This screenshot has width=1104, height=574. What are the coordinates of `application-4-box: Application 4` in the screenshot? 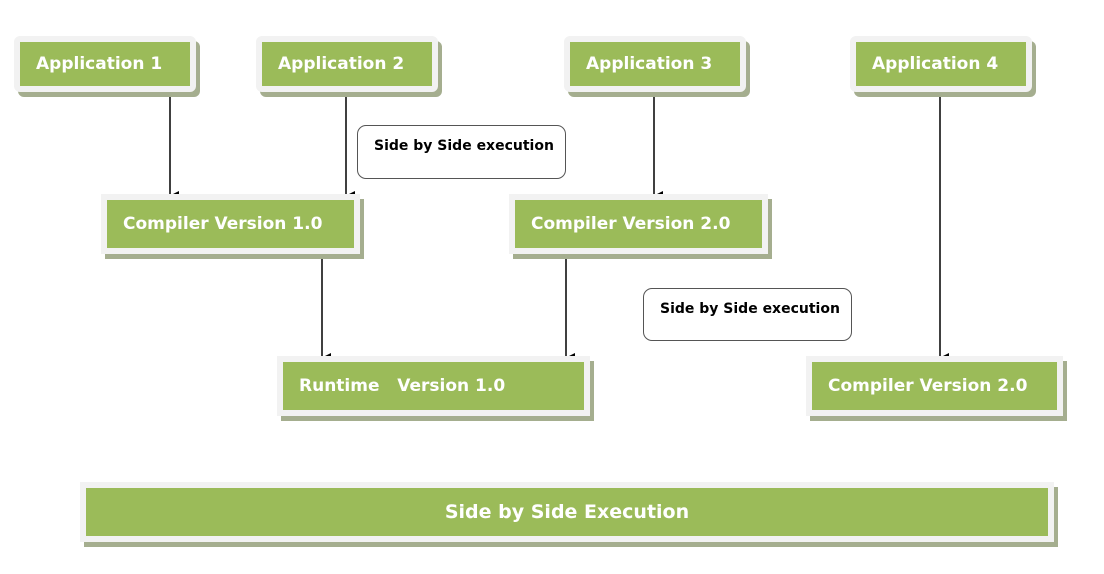 It's located at (941, 64).